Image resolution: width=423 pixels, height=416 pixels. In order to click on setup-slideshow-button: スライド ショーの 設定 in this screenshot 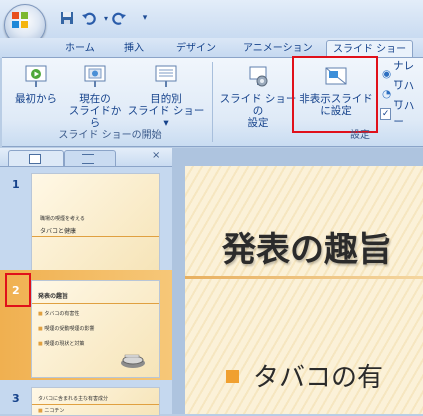, I will do `click(258, 96)`.